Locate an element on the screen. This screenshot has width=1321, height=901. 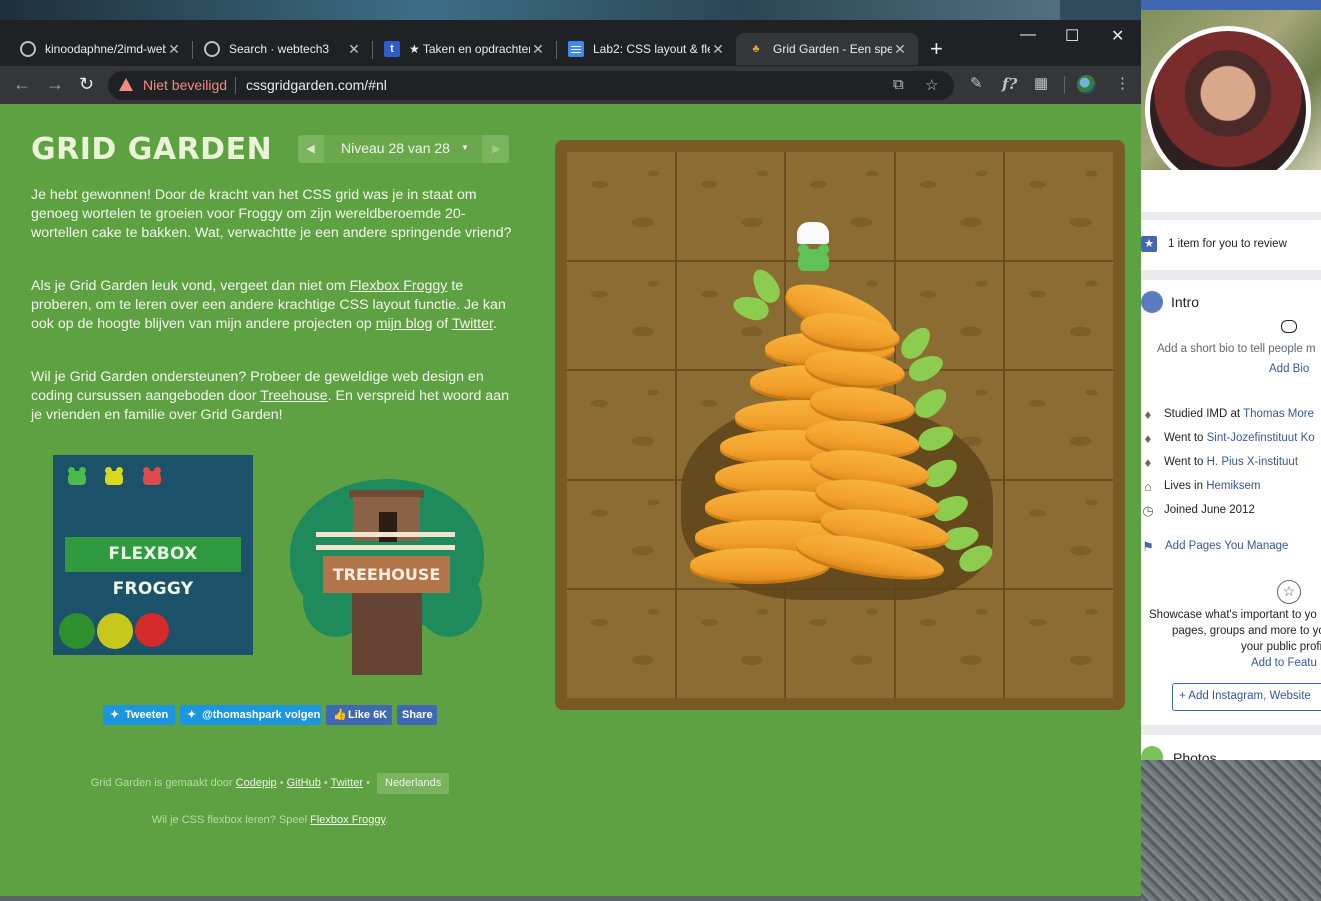
profile-avatar is located at coordinates (1228, 109).